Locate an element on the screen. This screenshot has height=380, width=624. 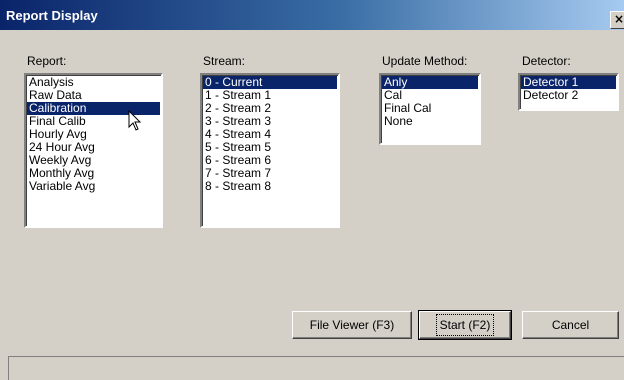
update-method-listbox: Anly Cal Final Cal None is located at coordinates (430, 109).